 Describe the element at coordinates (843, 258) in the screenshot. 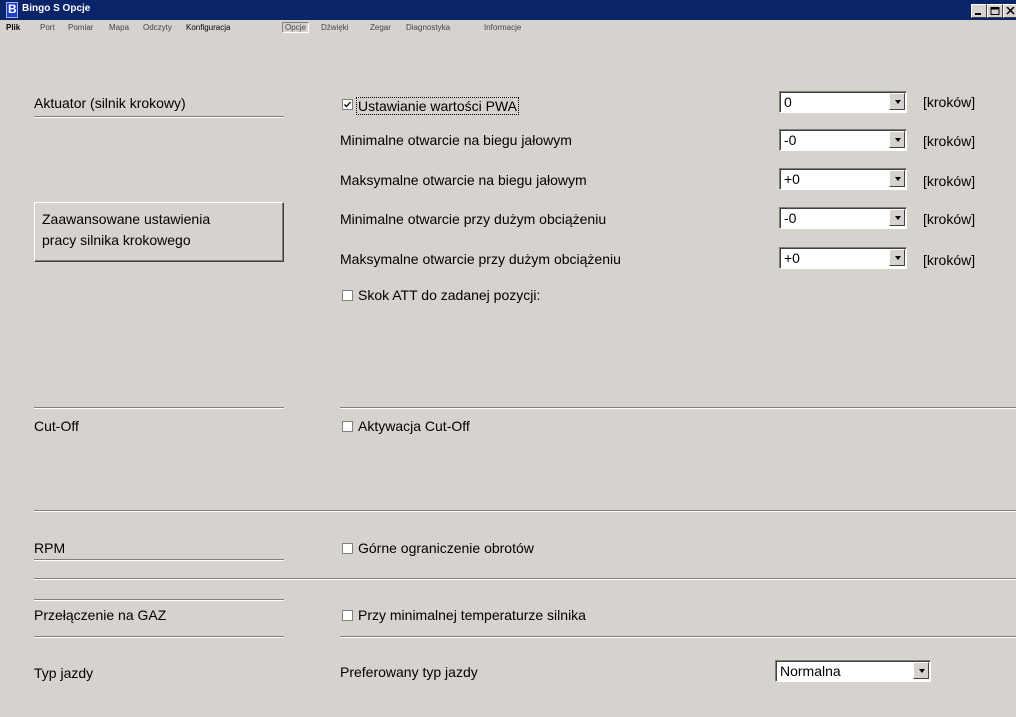

I see `max-load-combo: +0` at that location.